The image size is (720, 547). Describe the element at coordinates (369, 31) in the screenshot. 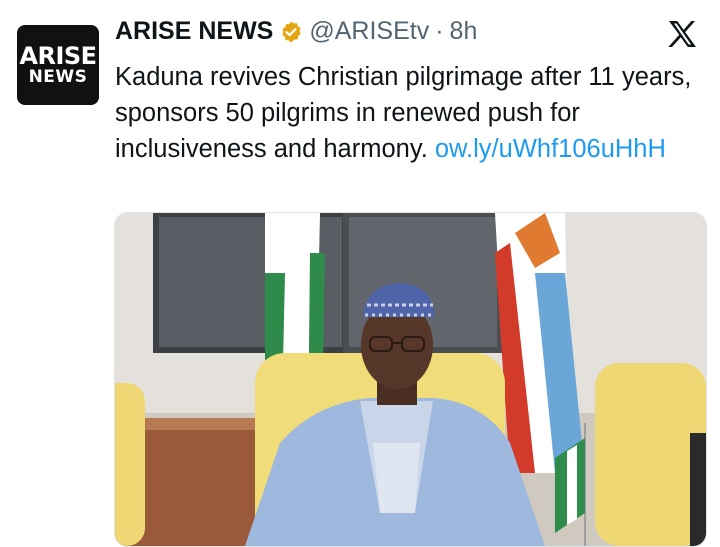

I see `author-handle: @ARISEtv` at that location.